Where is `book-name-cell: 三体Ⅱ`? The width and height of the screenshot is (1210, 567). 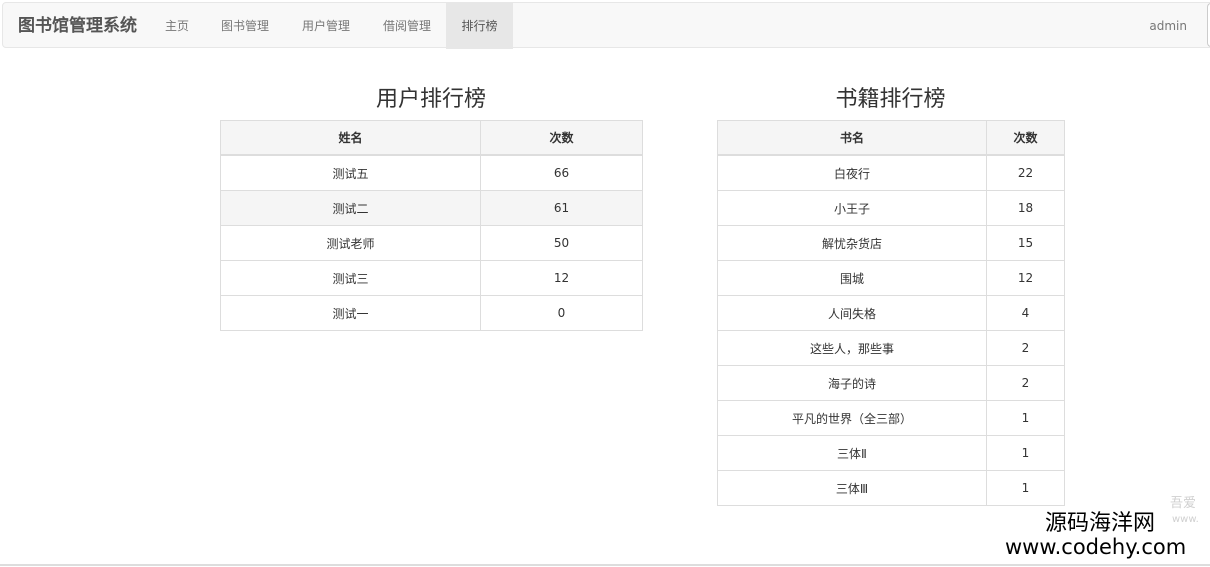
book-name-cell: 三体Ⅱ is located at coordinates (852, 453).